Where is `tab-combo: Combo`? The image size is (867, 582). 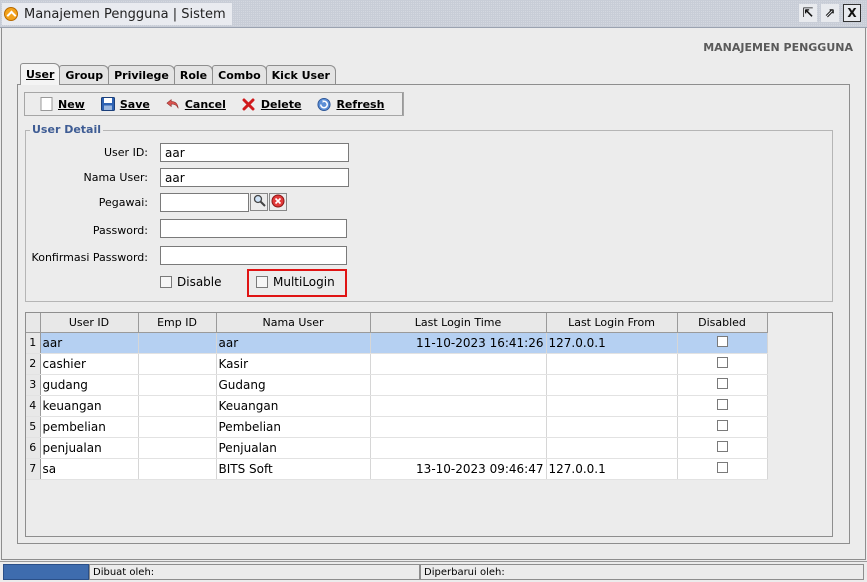
tab-combo: Combo is located at coordinates (239, 75).